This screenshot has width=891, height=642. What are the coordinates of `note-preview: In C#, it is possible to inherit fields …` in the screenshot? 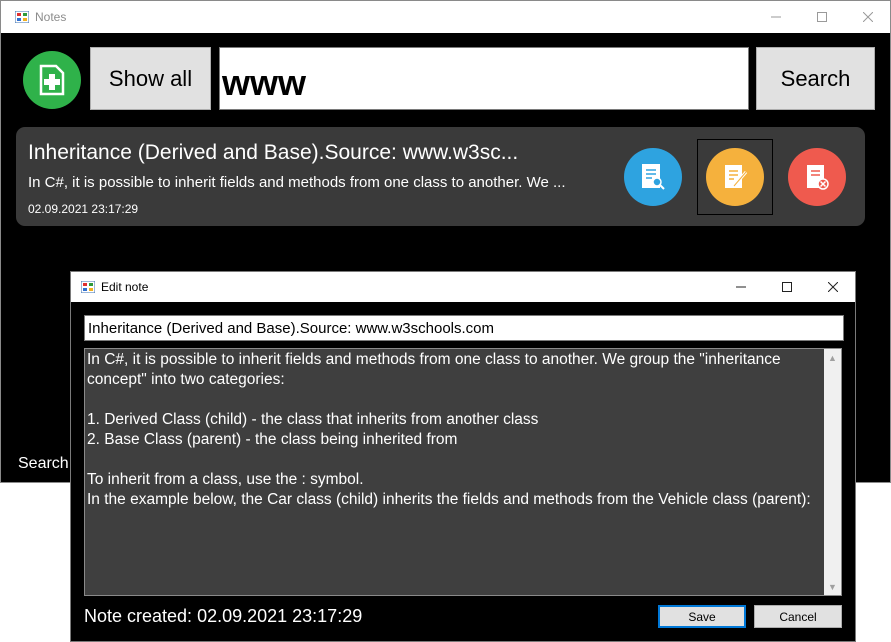 It's located at (297, 182).